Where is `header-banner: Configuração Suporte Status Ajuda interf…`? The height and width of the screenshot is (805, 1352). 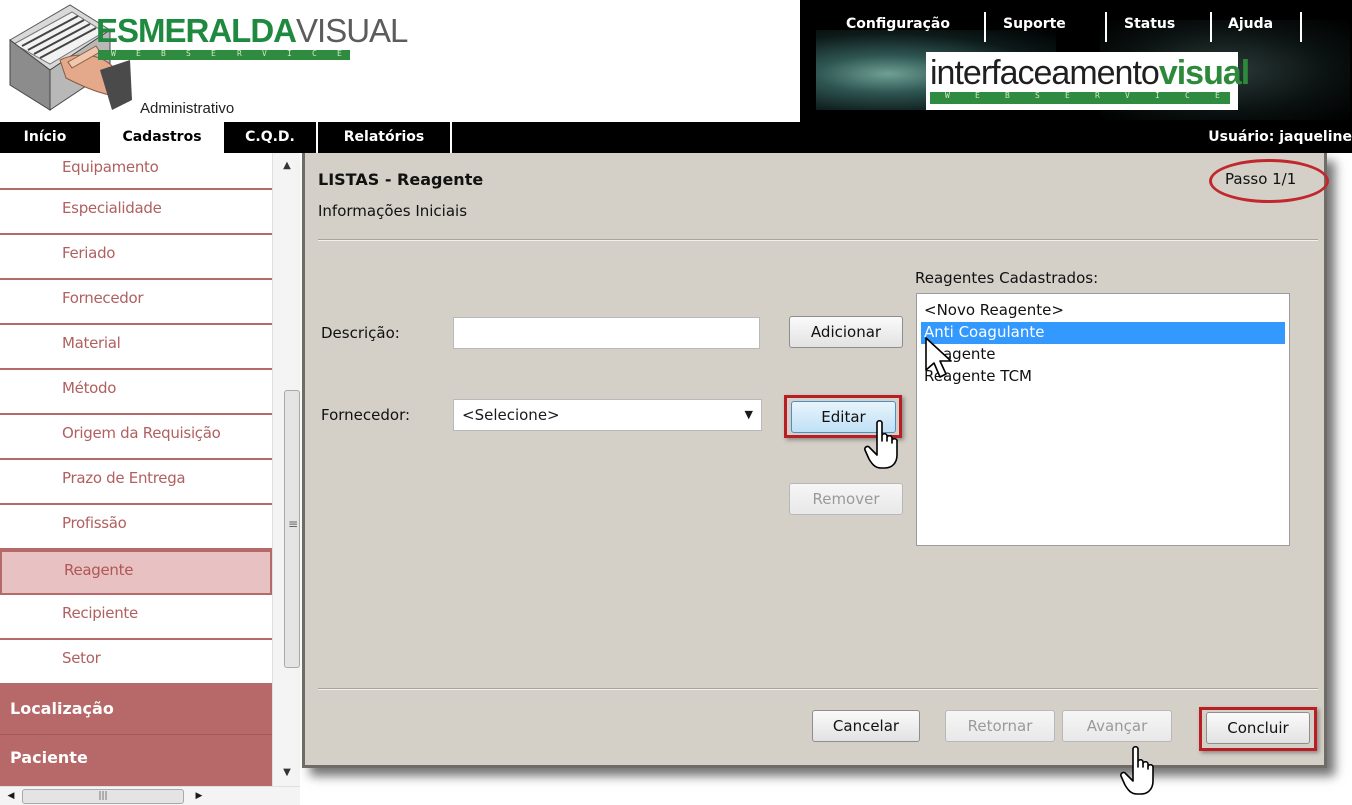
header-banner: Configuração Suporte Status Ajuda interf… is located at coordinates (1076, 61).